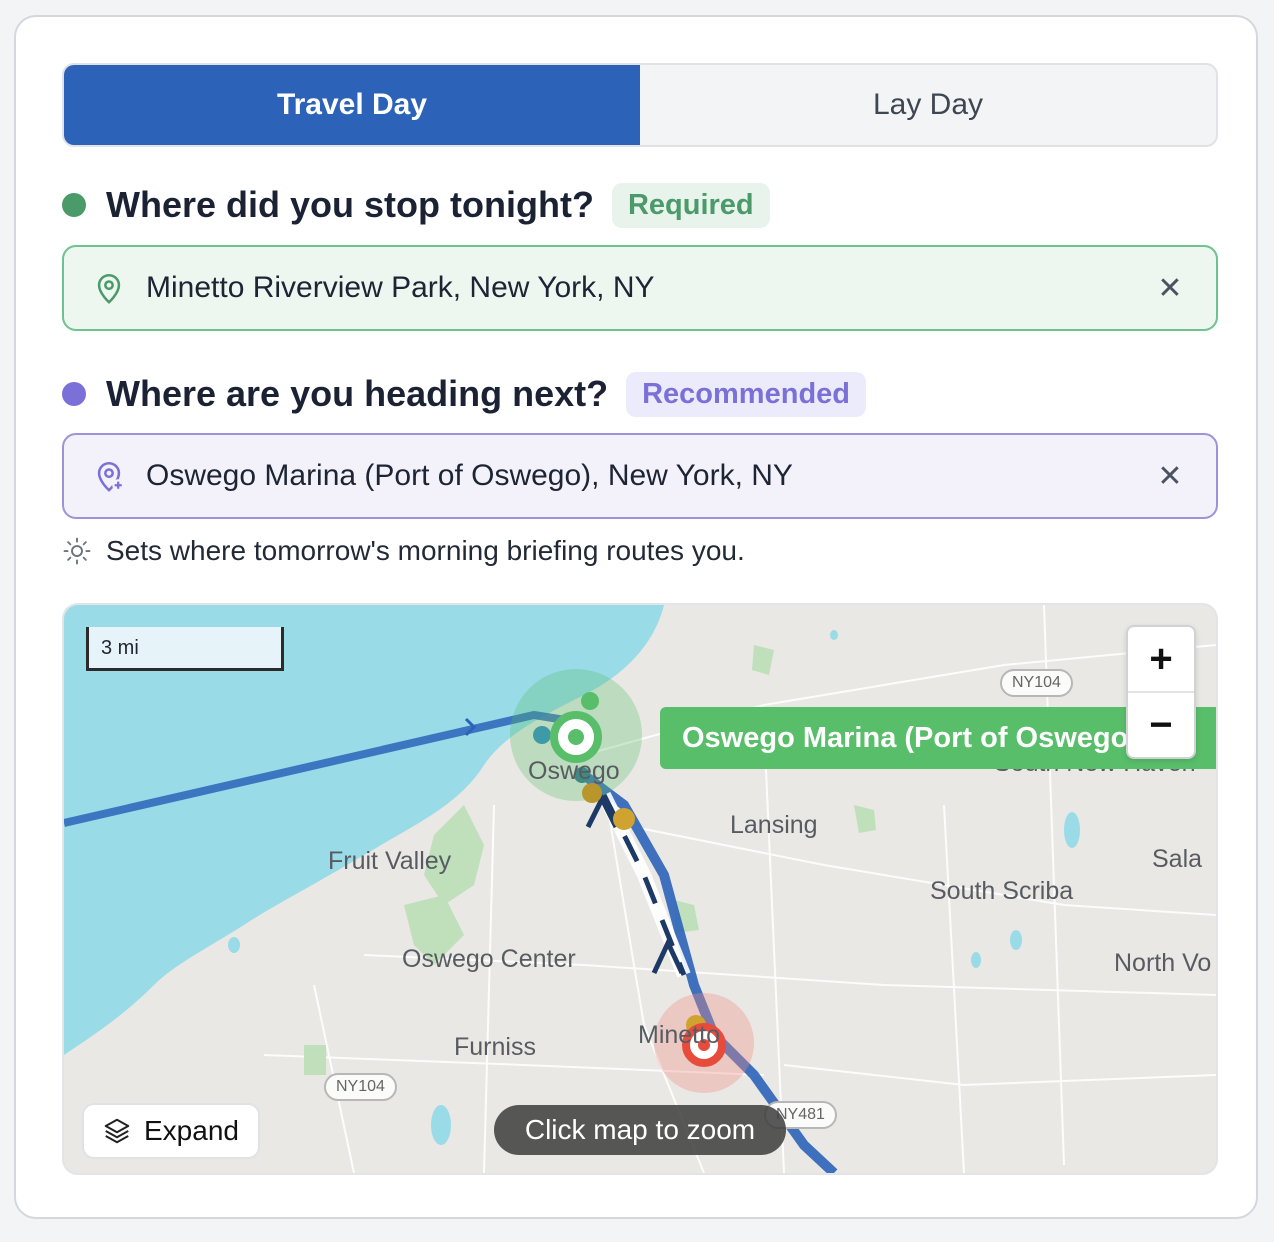  What do you see at coordinates (74, 205) in the screenshot?
I see `stop-status-dot` at bounding box center [74, 205].